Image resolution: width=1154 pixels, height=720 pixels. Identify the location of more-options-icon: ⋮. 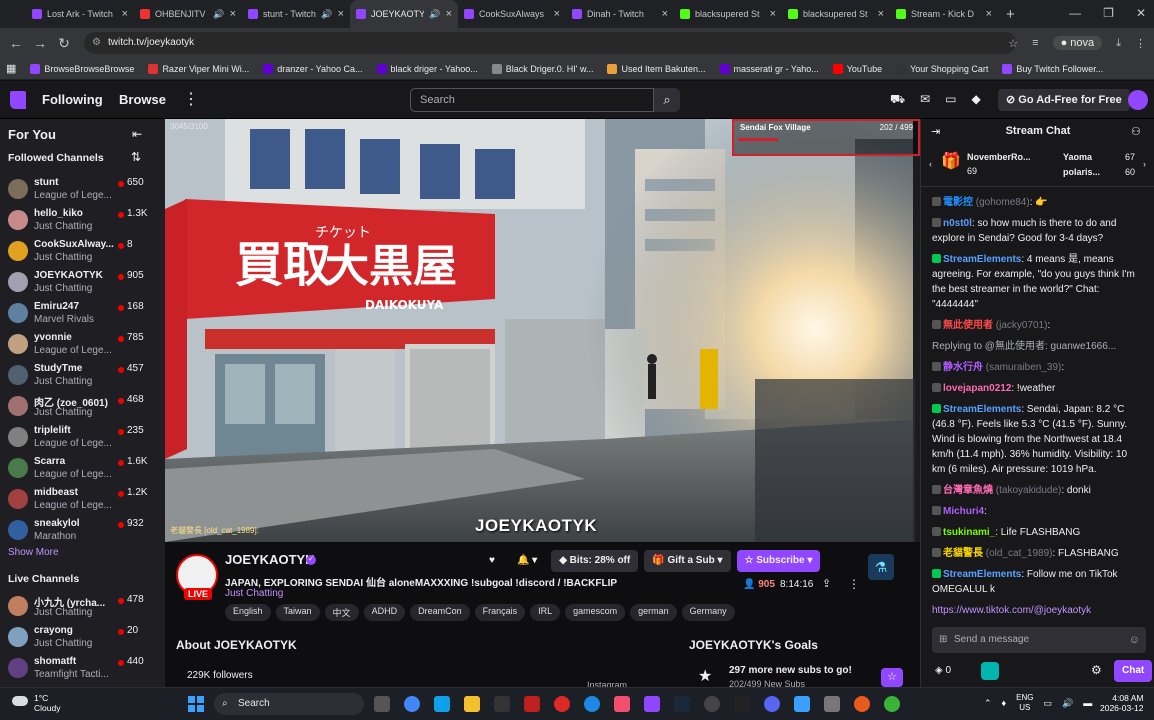
(191, 99).